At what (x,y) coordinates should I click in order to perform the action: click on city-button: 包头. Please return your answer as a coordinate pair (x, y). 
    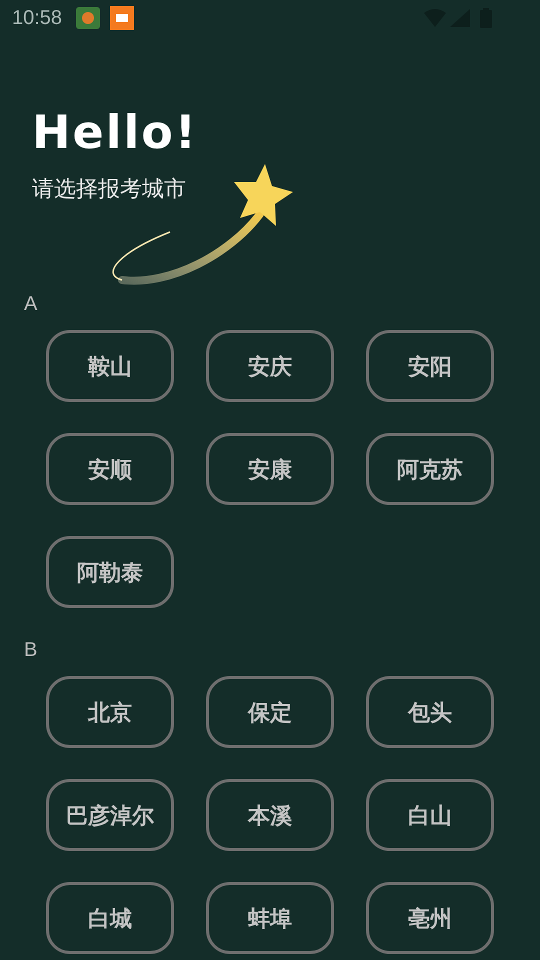
    Looking at the image, I should click on (430, 712).